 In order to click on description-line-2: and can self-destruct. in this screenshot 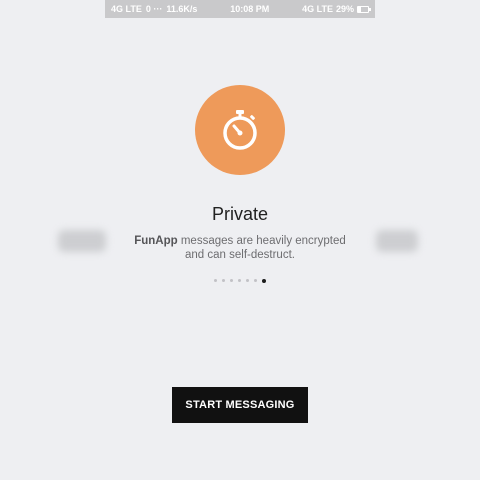, I will do `click(240, 255)`.